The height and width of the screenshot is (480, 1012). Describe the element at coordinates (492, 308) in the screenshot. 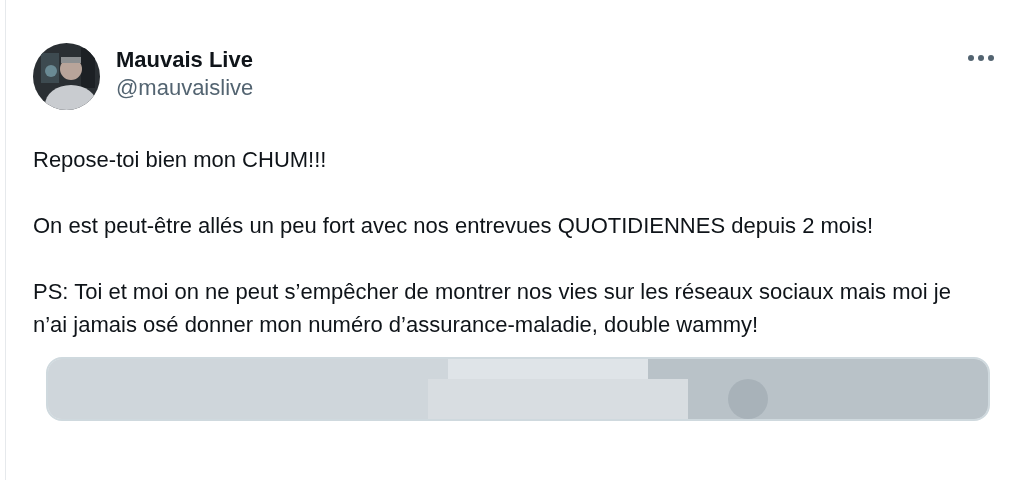

I see `post-text: PS: Toi et moi on ne peut s’empêcher de montrer nos vies sur les réseaux sociaux mais moi je n’ai jamais osé donner mon numéro d’assurance-maladie, double wammy!` at that location.